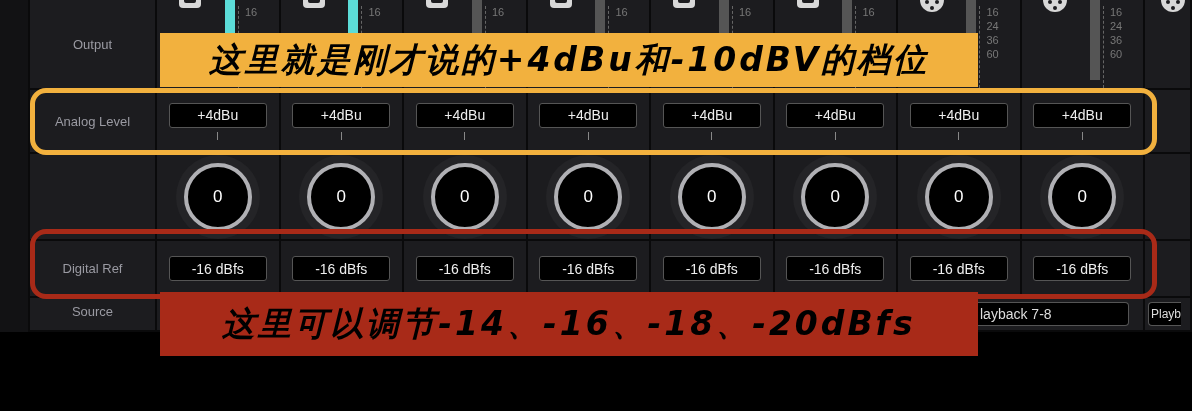 This screenshot has width=1192, height=411. I want to click on source-dropdown: layback 7-8, so click(1053, 314).